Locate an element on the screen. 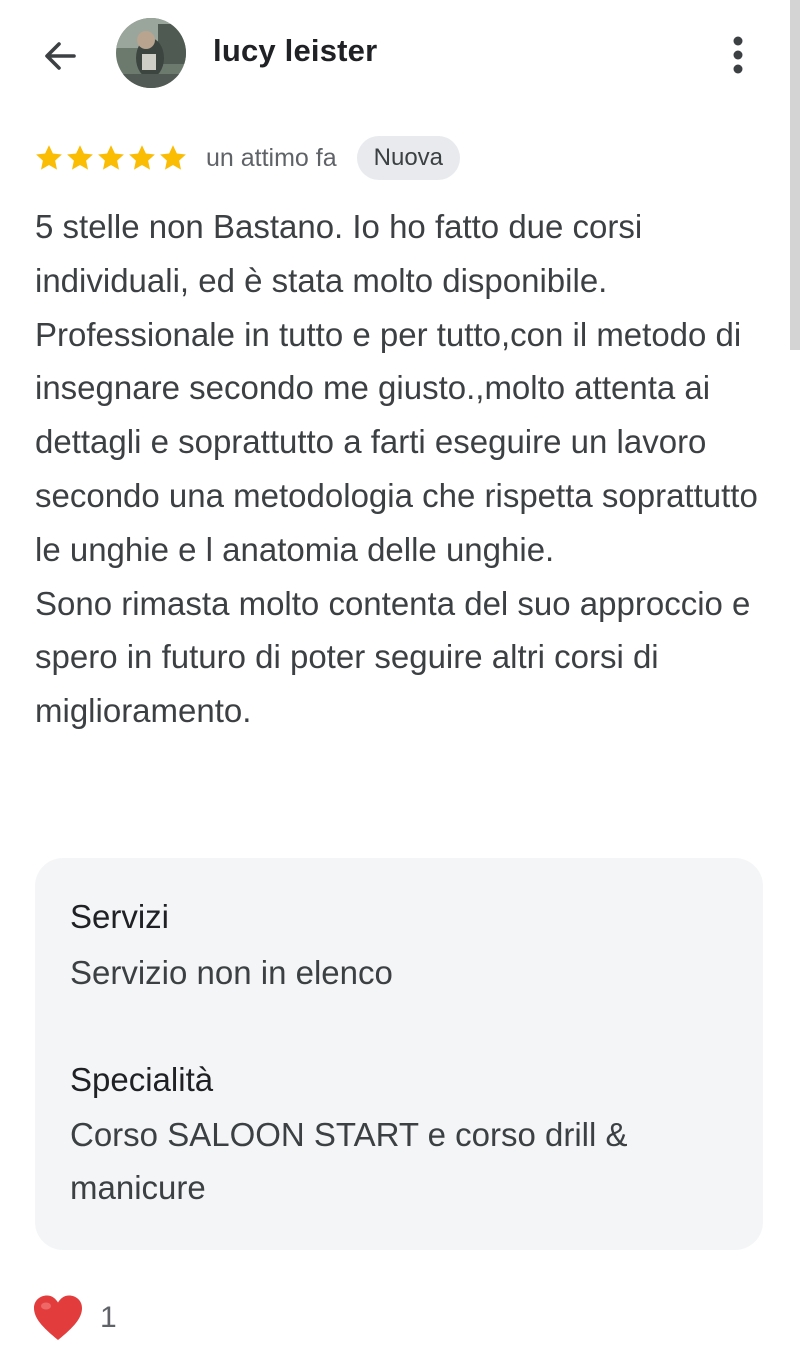  services-value: Servizio non in elenco is located at coordinates (231, 972).